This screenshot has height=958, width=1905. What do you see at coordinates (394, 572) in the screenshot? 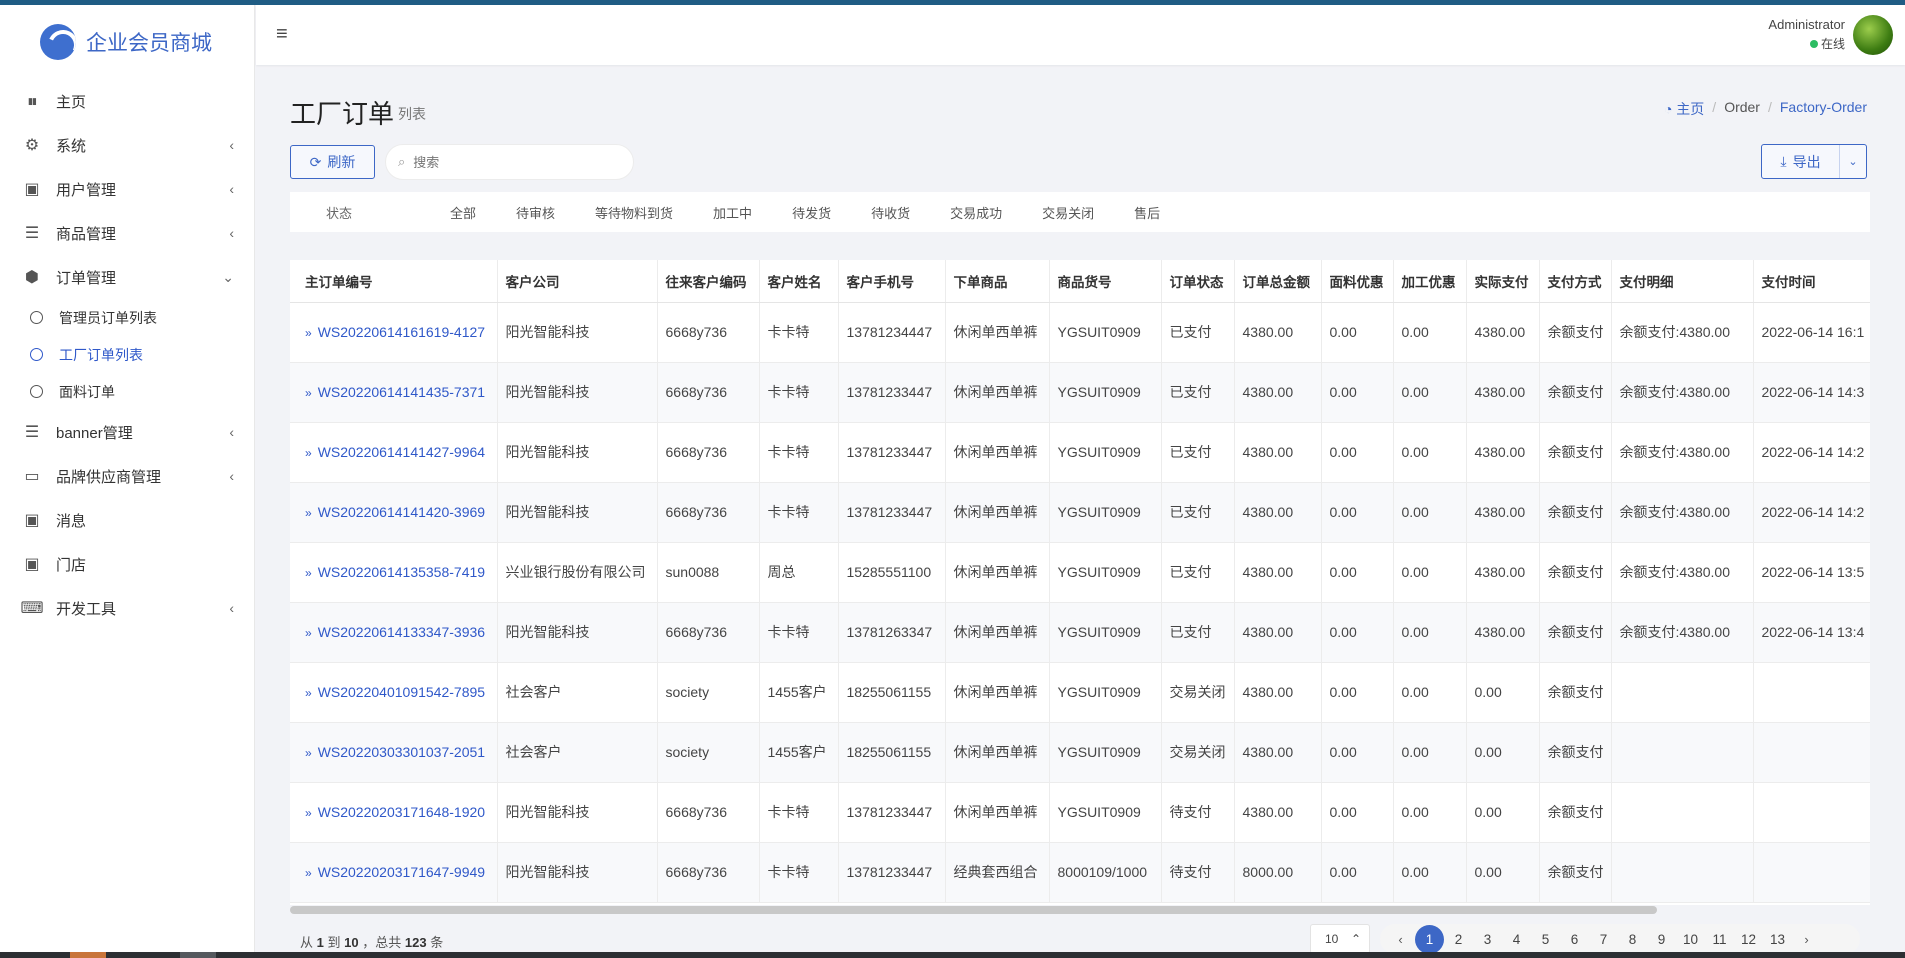
I see `order-number-link: » WS20220614135358-7419` at bounding box center [394, 572].